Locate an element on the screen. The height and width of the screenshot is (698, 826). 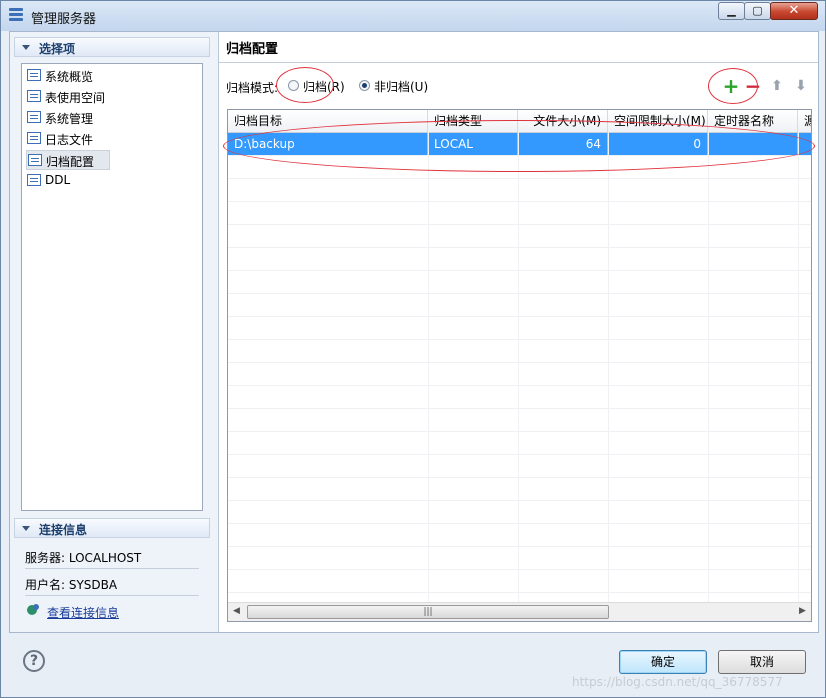
tree-item-label: 日志文件 is located at coordinates (69, 140).